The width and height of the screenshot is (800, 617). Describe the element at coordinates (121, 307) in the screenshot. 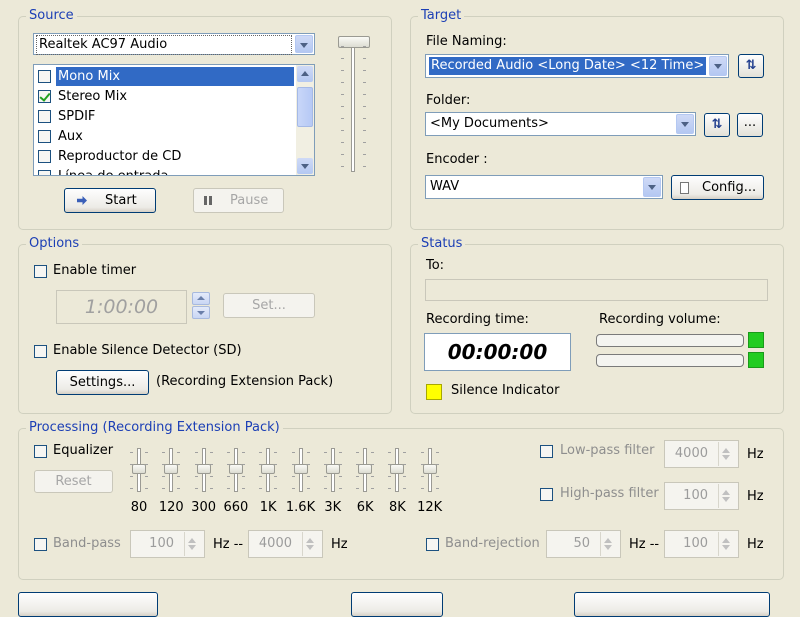

I see `timer-input: 1:00:00` at that location.